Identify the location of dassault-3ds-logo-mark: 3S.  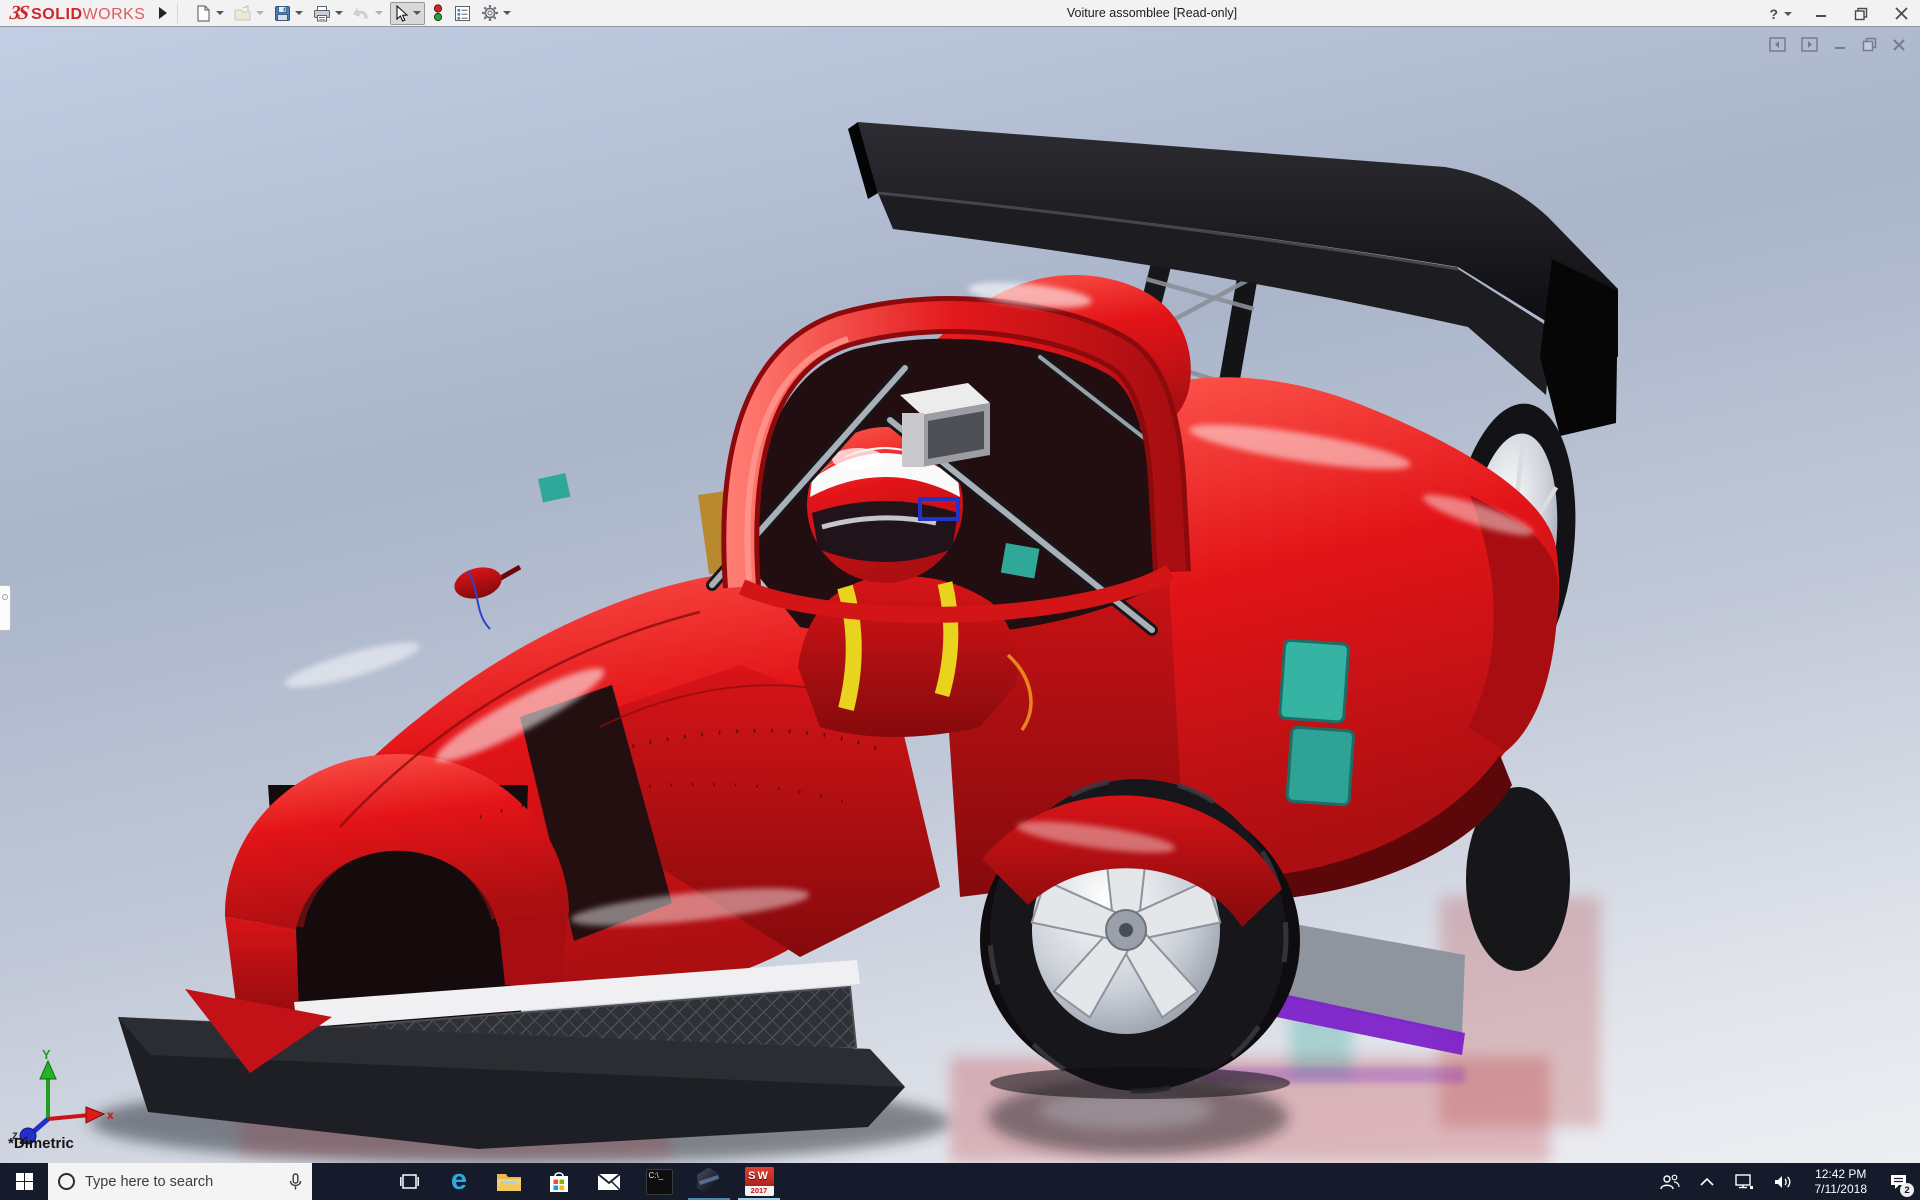
(18, 12).